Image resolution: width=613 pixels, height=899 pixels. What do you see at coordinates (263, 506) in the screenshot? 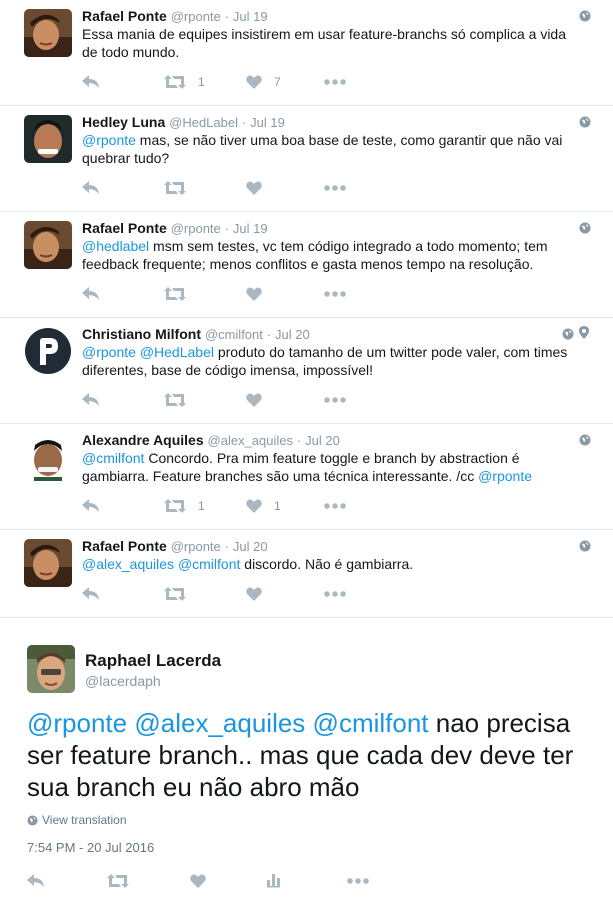
I see `like-button: 1` at bounding box center [263, 506].